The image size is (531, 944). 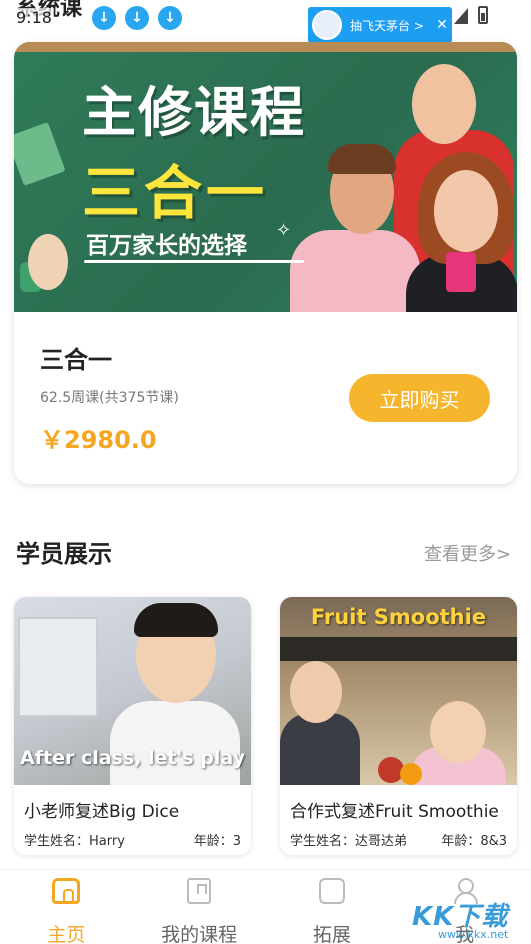 What do you see at coordinates (66, 934) in the screenshot?
I see `nav-label: 主页` at bounding box center [66, 934].